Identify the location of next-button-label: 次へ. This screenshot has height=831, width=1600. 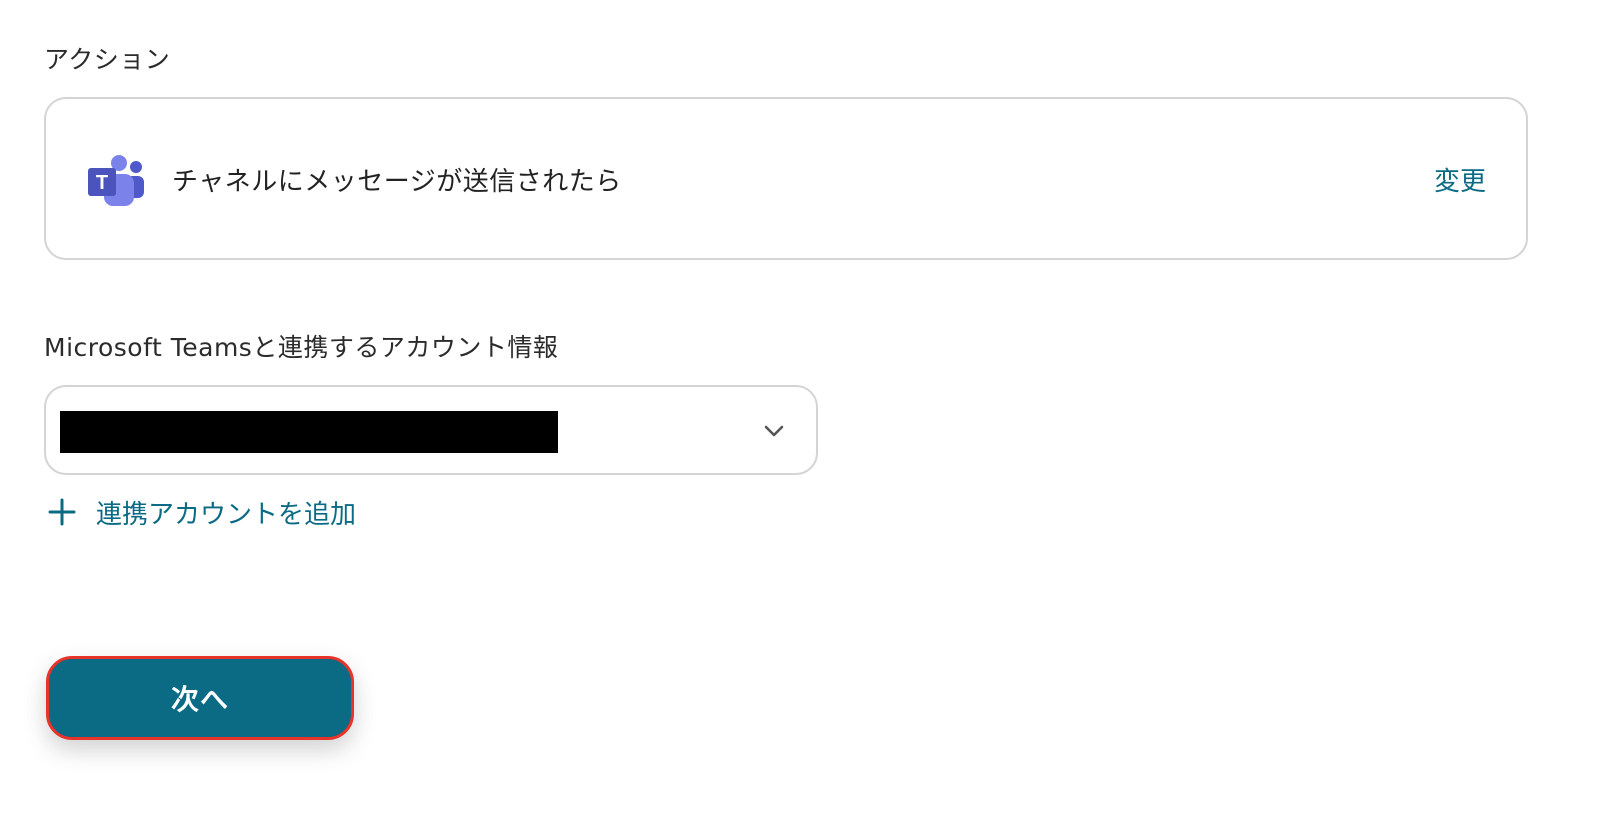
(199, 699).